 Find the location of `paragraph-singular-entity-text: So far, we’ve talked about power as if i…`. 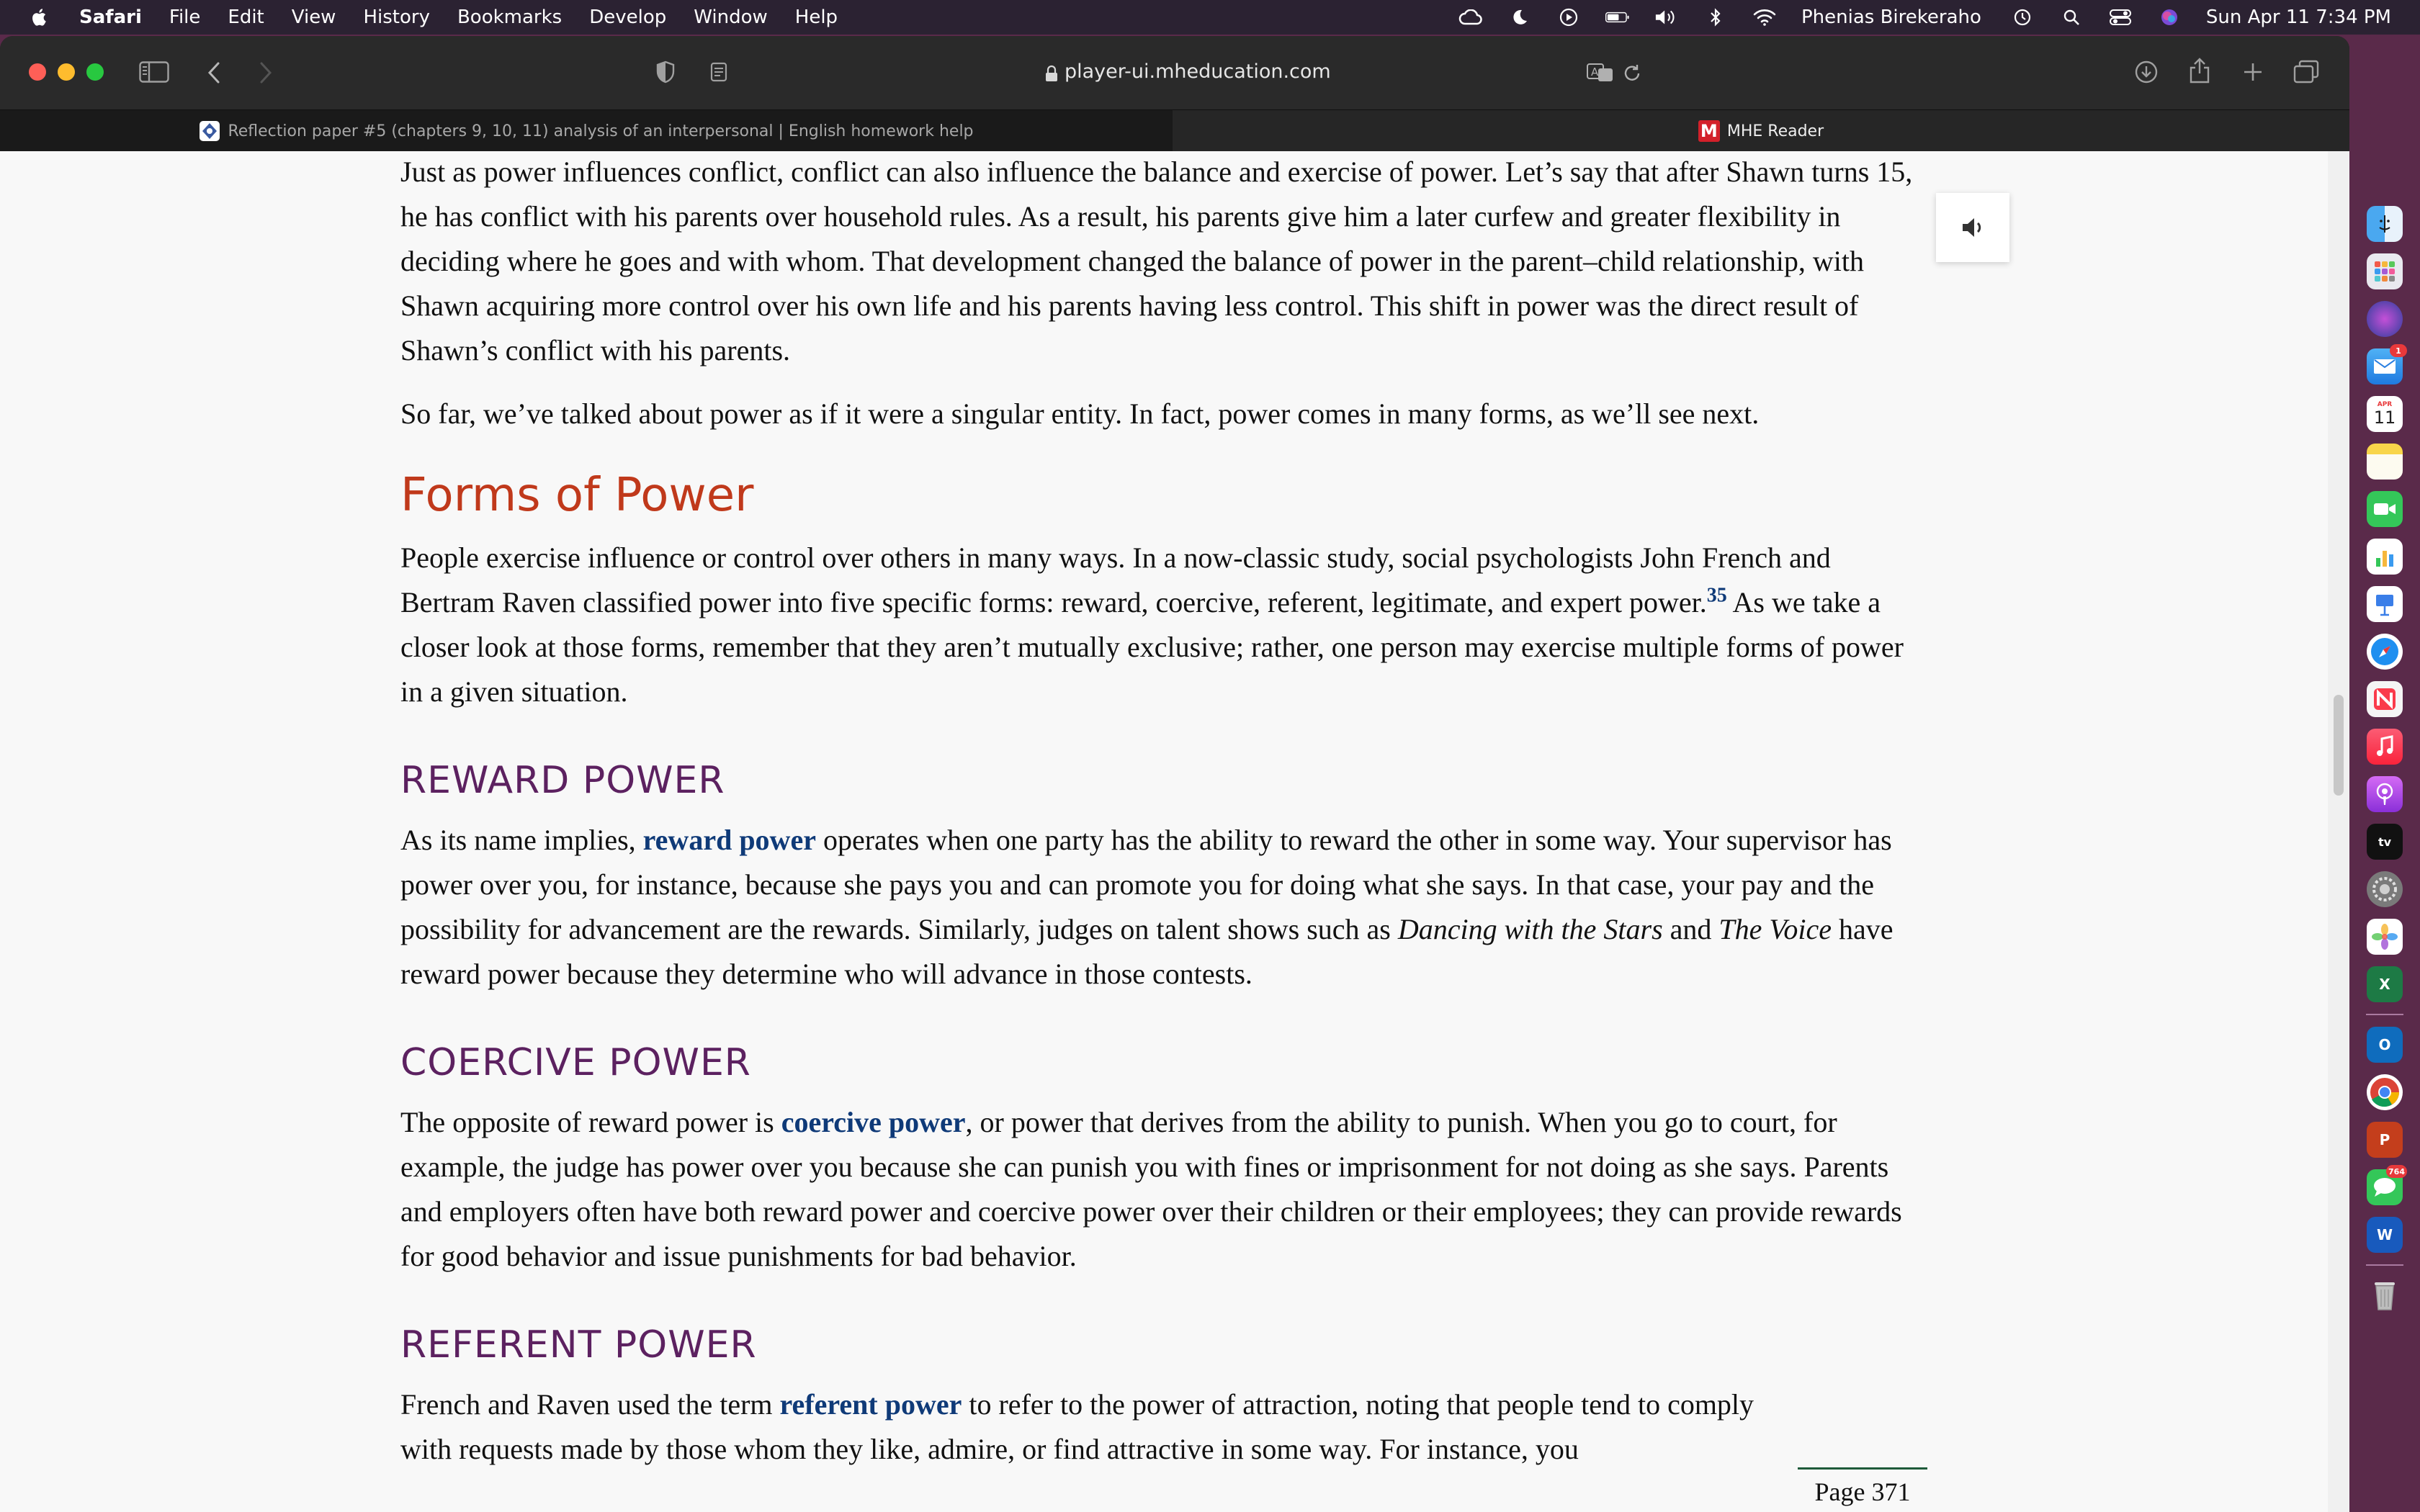

paragraph-singular-entity-text: So far, we’ve talked about power as if i… is located at coordinates (1080, 413).